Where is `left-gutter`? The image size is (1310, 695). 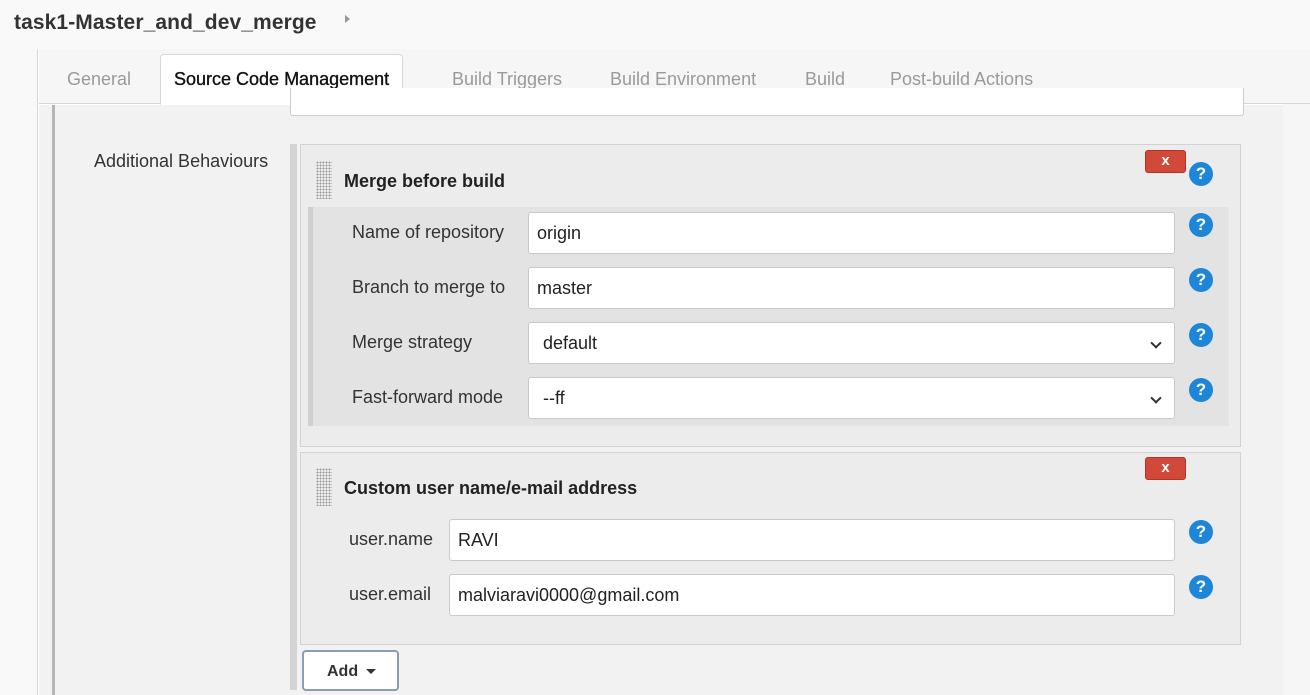
left-gutter is located at coordinates (19, 372).